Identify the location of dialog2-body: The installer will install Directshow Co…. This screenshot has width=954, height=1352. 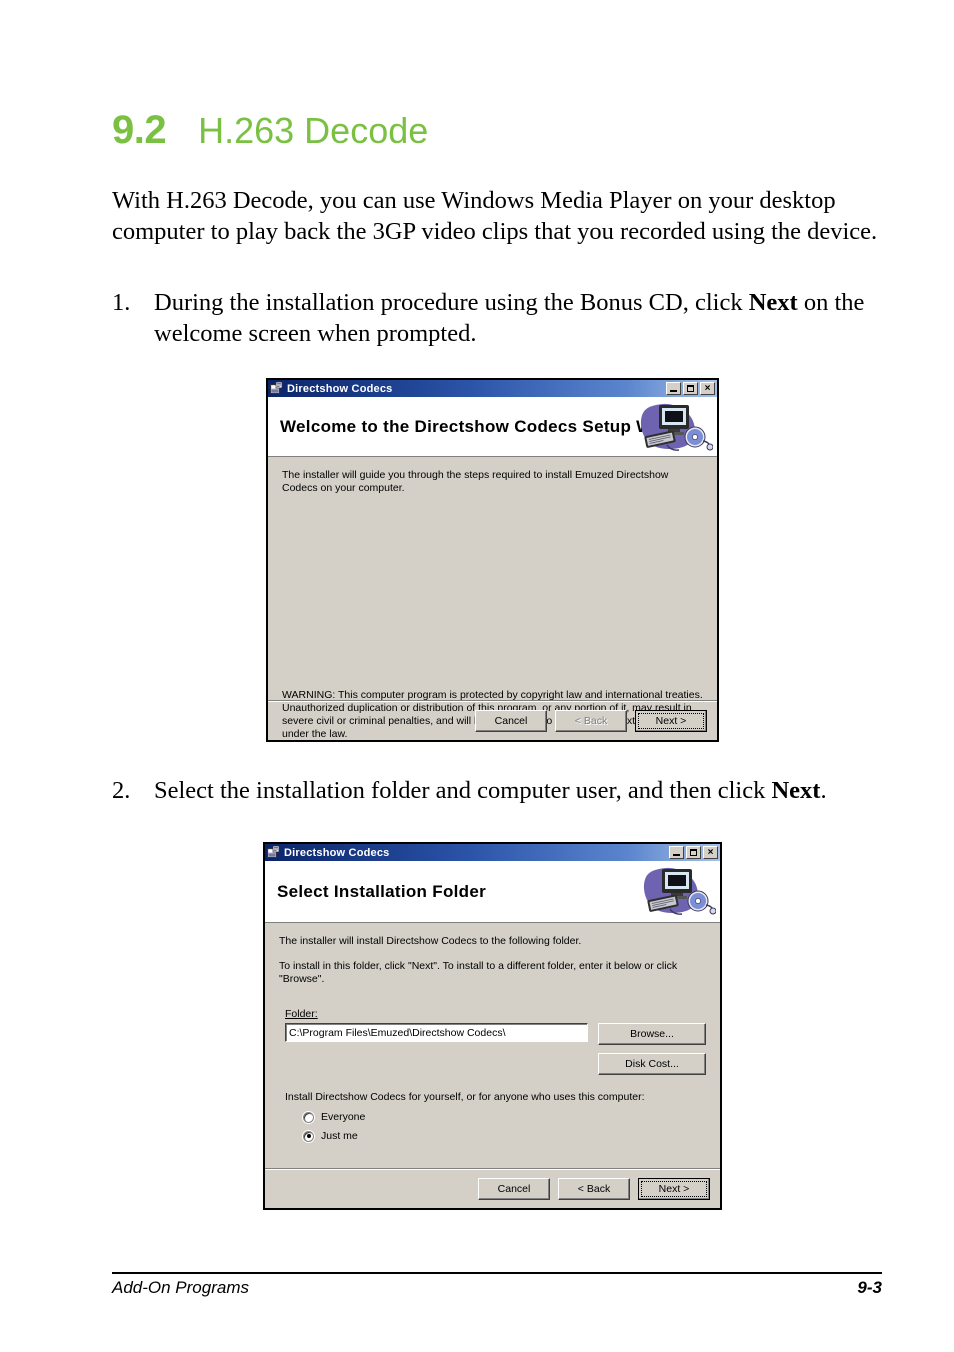
(492, 1056).